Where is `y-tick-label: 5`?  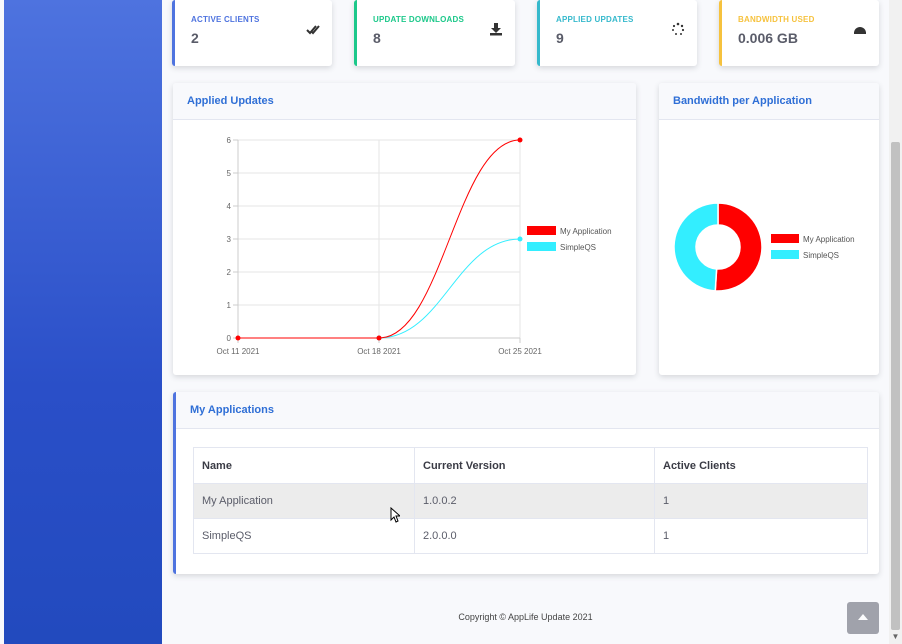
y-tick-label: 5 is located at coordinates (229, 173).